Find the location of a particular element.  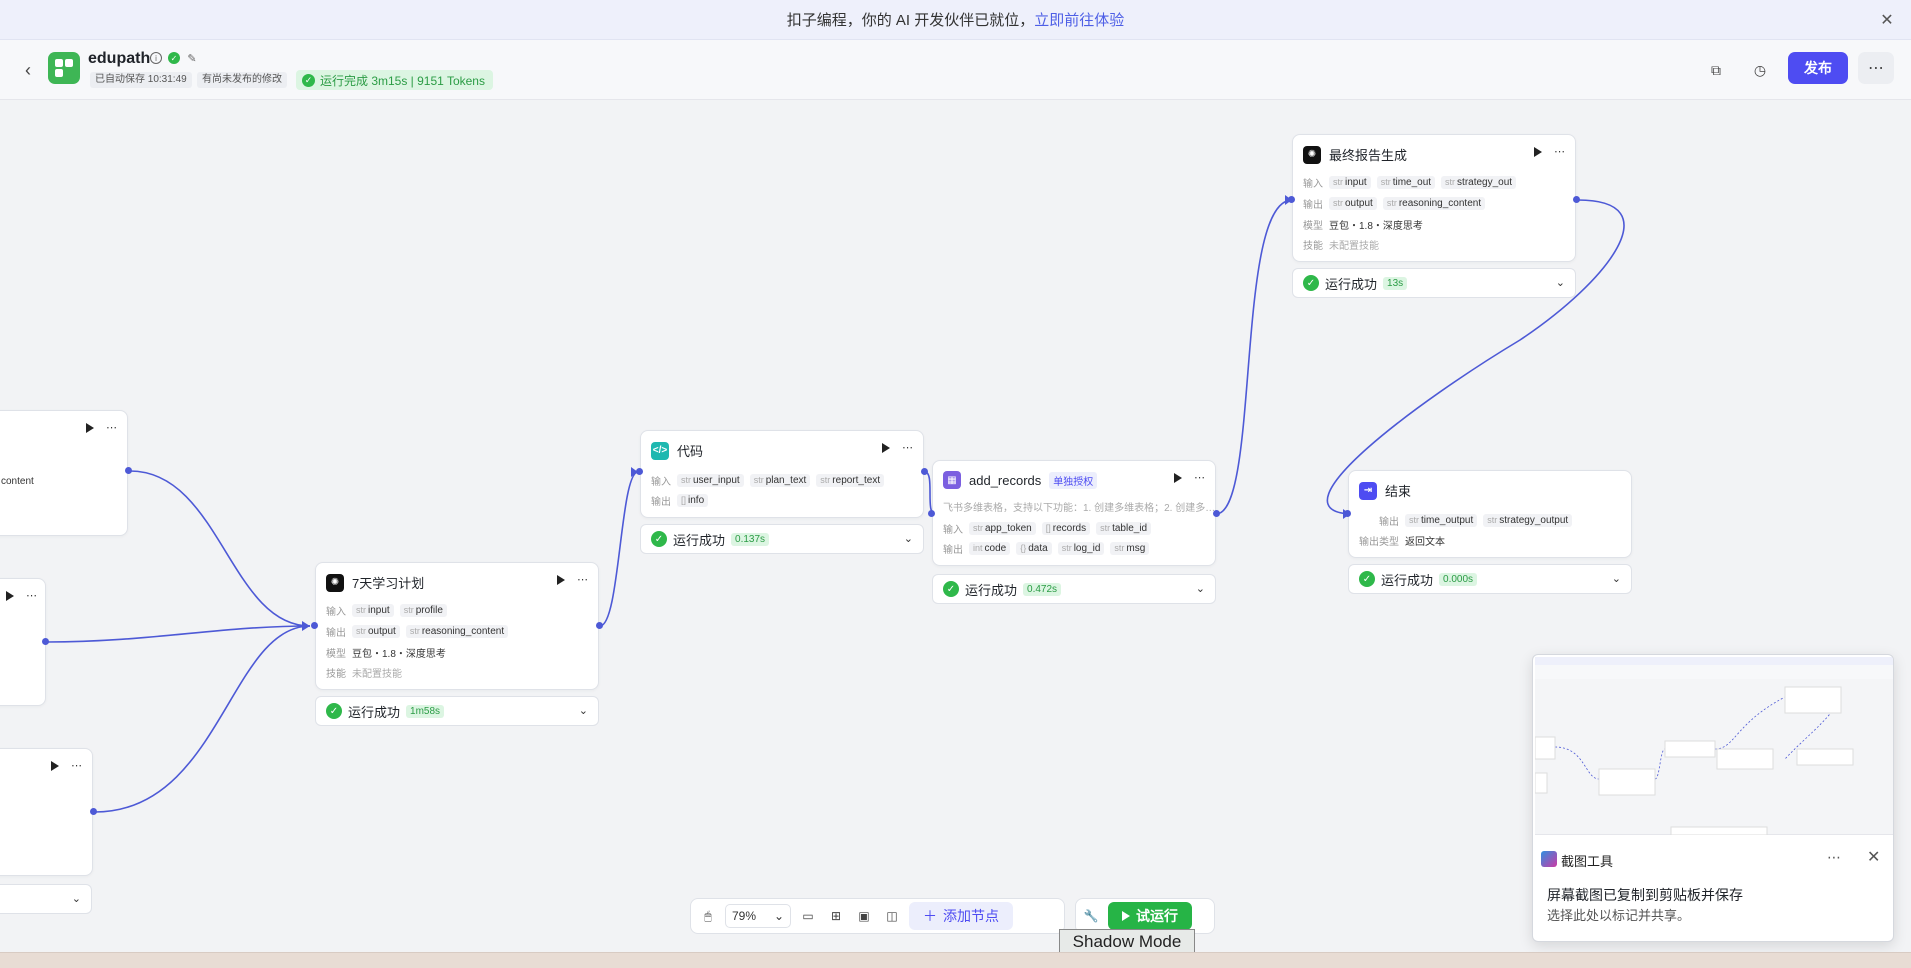

run-time: 0.137s is located at coordinates (750, 539).